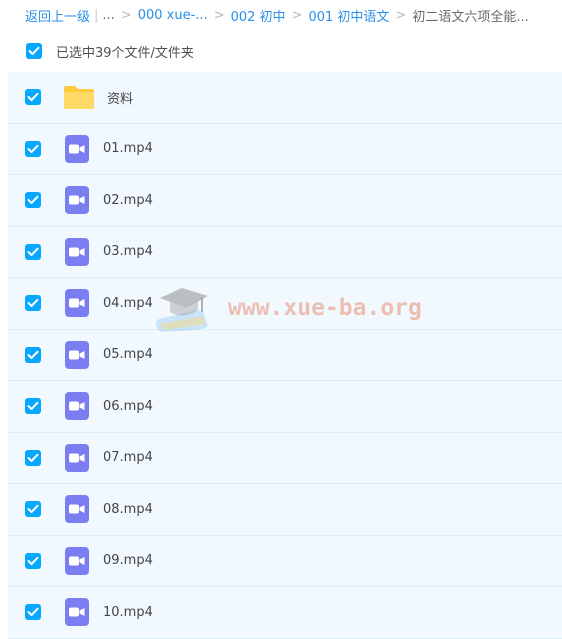 The width and height of the screenshot is (562, 639). What do you see at coordinates (120, 97) in the screenshot?
I see `file-name: 资料` at bounding box center [120, 97].